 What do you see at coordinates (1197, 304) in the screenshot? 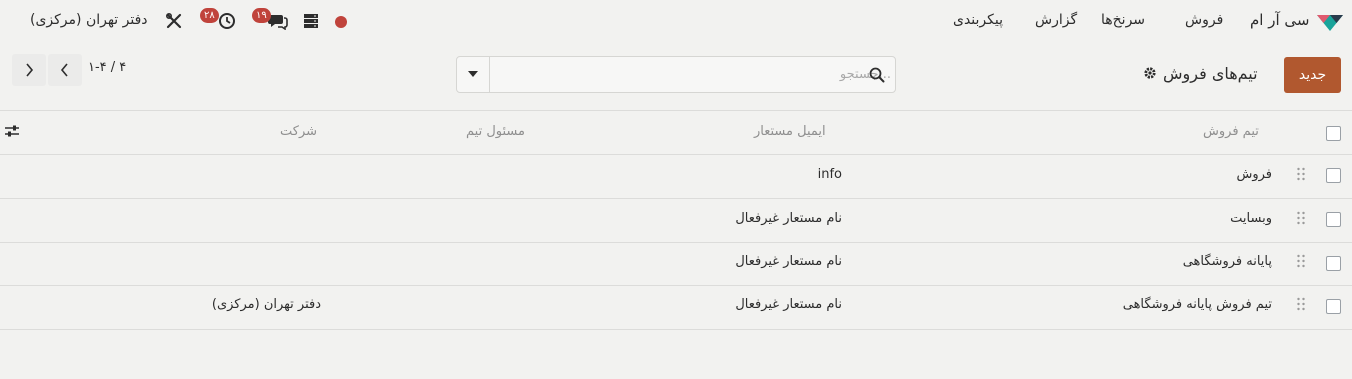
I see `cell-team-name: تیم فروش پایانه فروشگاهی` at bounding box center [1197, 304].